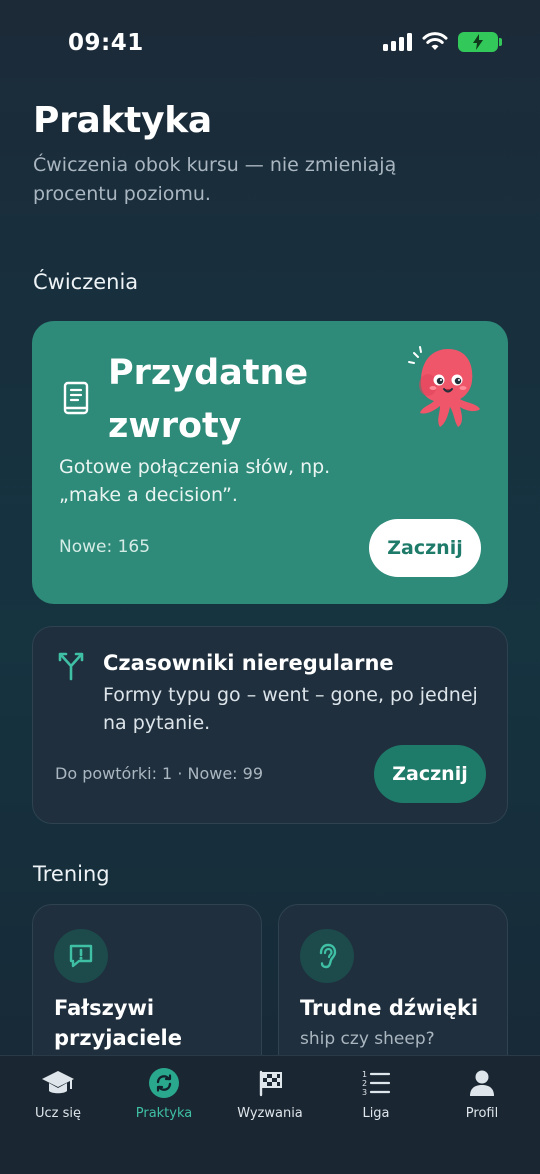 This screenshot has height=1174, width=540. I want to click on ear-icon, so click(328, 956).